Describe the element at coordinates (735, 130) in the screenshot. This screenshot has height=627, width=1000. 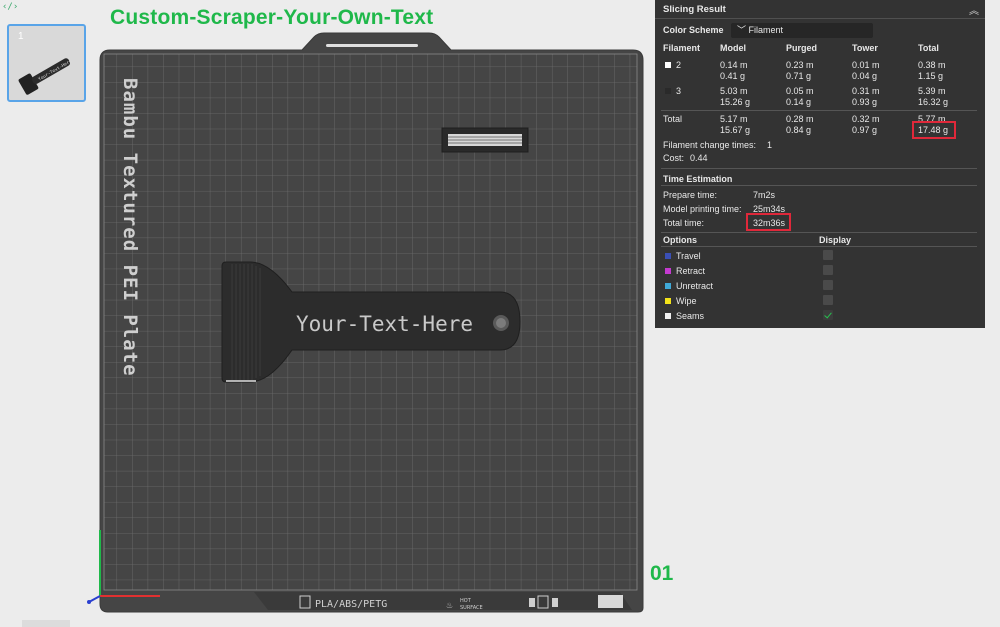
I see `cell: 15.67 g` at that location.